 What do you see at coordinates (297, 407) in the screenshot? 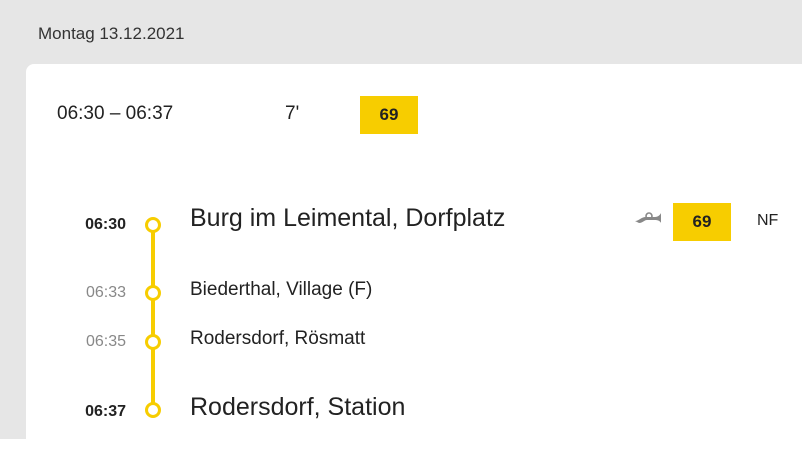
I see `stop-name-arrival: Rodersdorf, Station` at bounding box center [297, 407].